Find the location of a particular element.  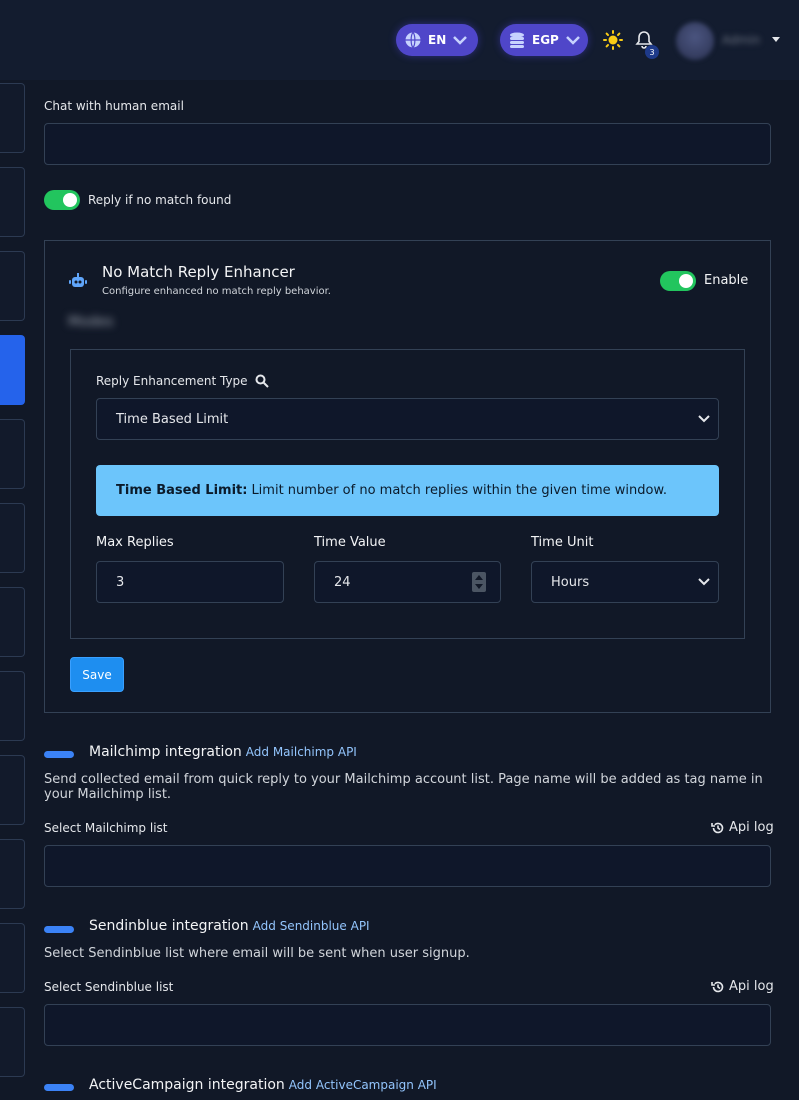

max-replies-input: 3 is located at coordinates (190, 582).